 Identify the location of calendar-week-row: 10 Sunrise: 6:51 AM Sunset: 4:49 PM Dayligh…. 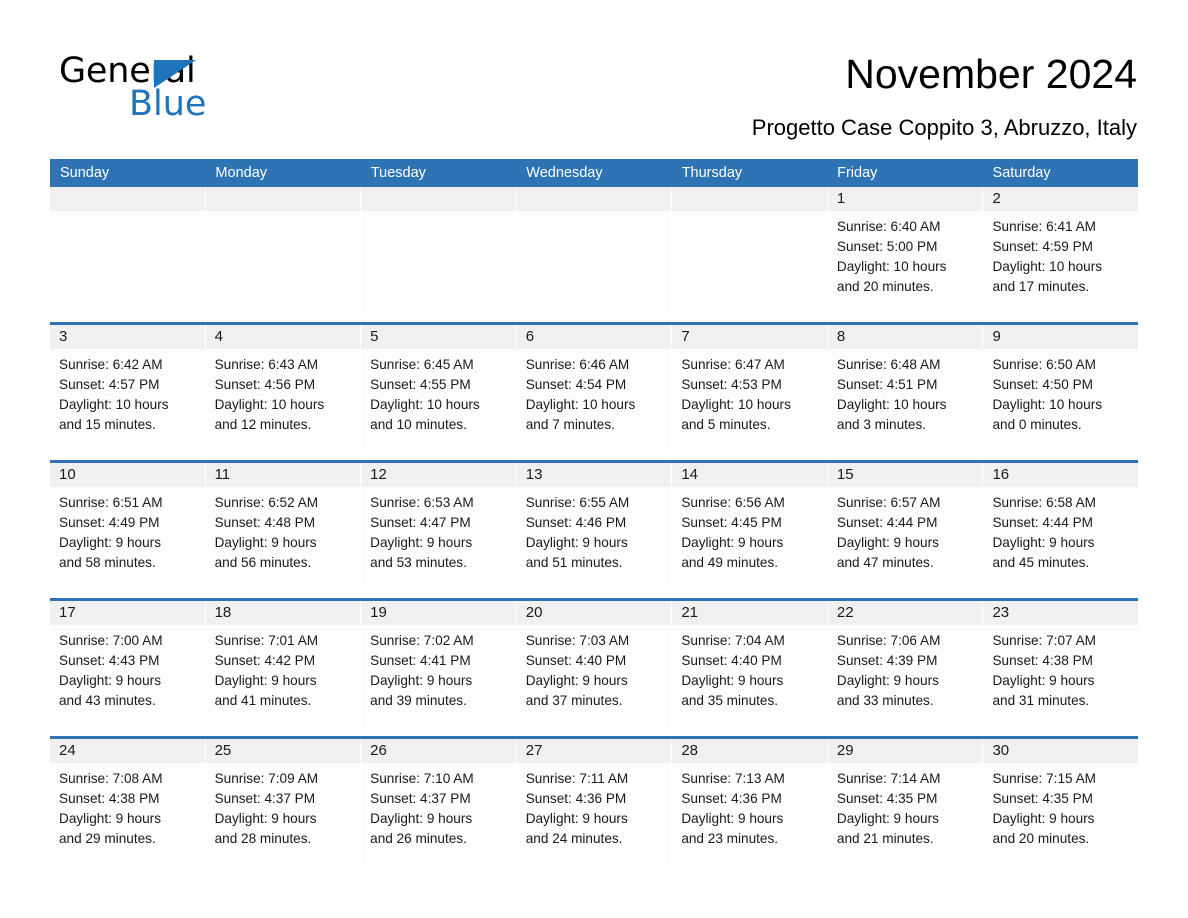
(594, 525).